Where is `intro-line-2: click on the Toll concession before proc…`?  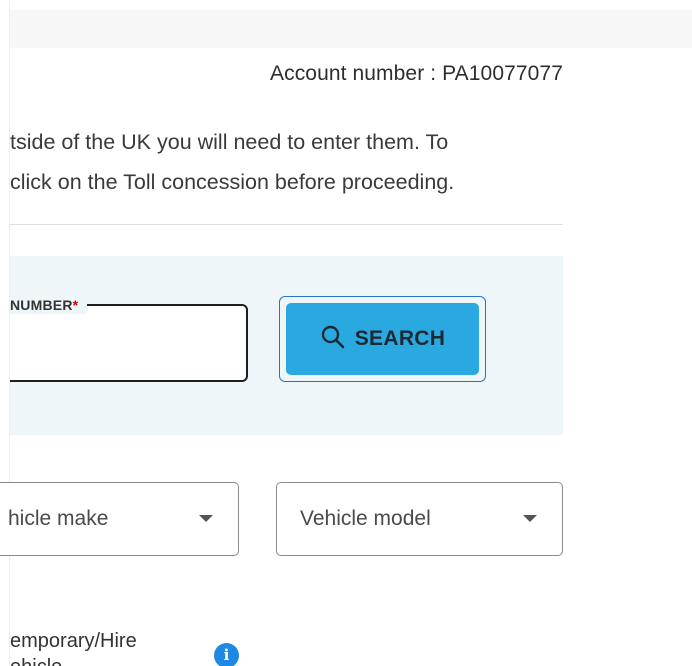
intro-line-2: click on the Toll concession before proc… is located at coordinates (232, 182).